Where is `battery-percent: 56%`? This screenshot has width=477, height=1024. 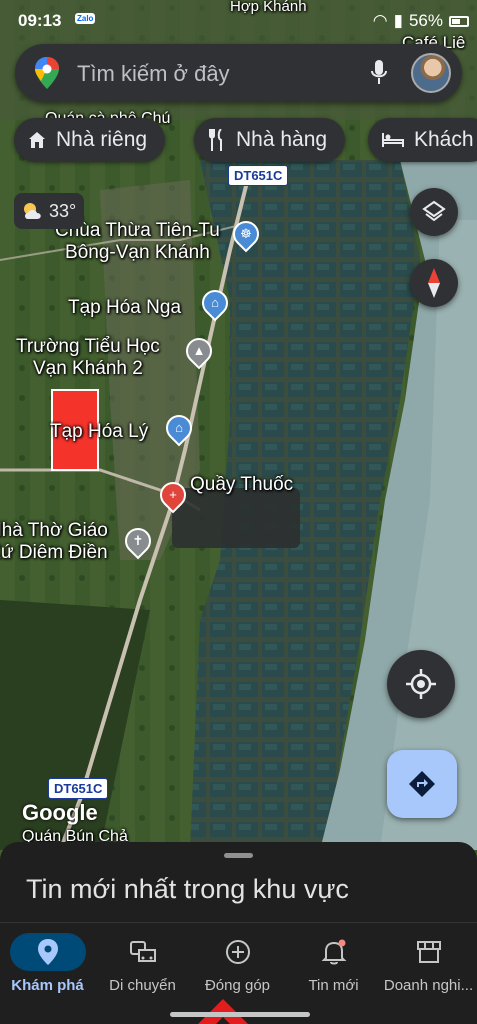 battery-percent: 56% is located at coordinates (425, 20).